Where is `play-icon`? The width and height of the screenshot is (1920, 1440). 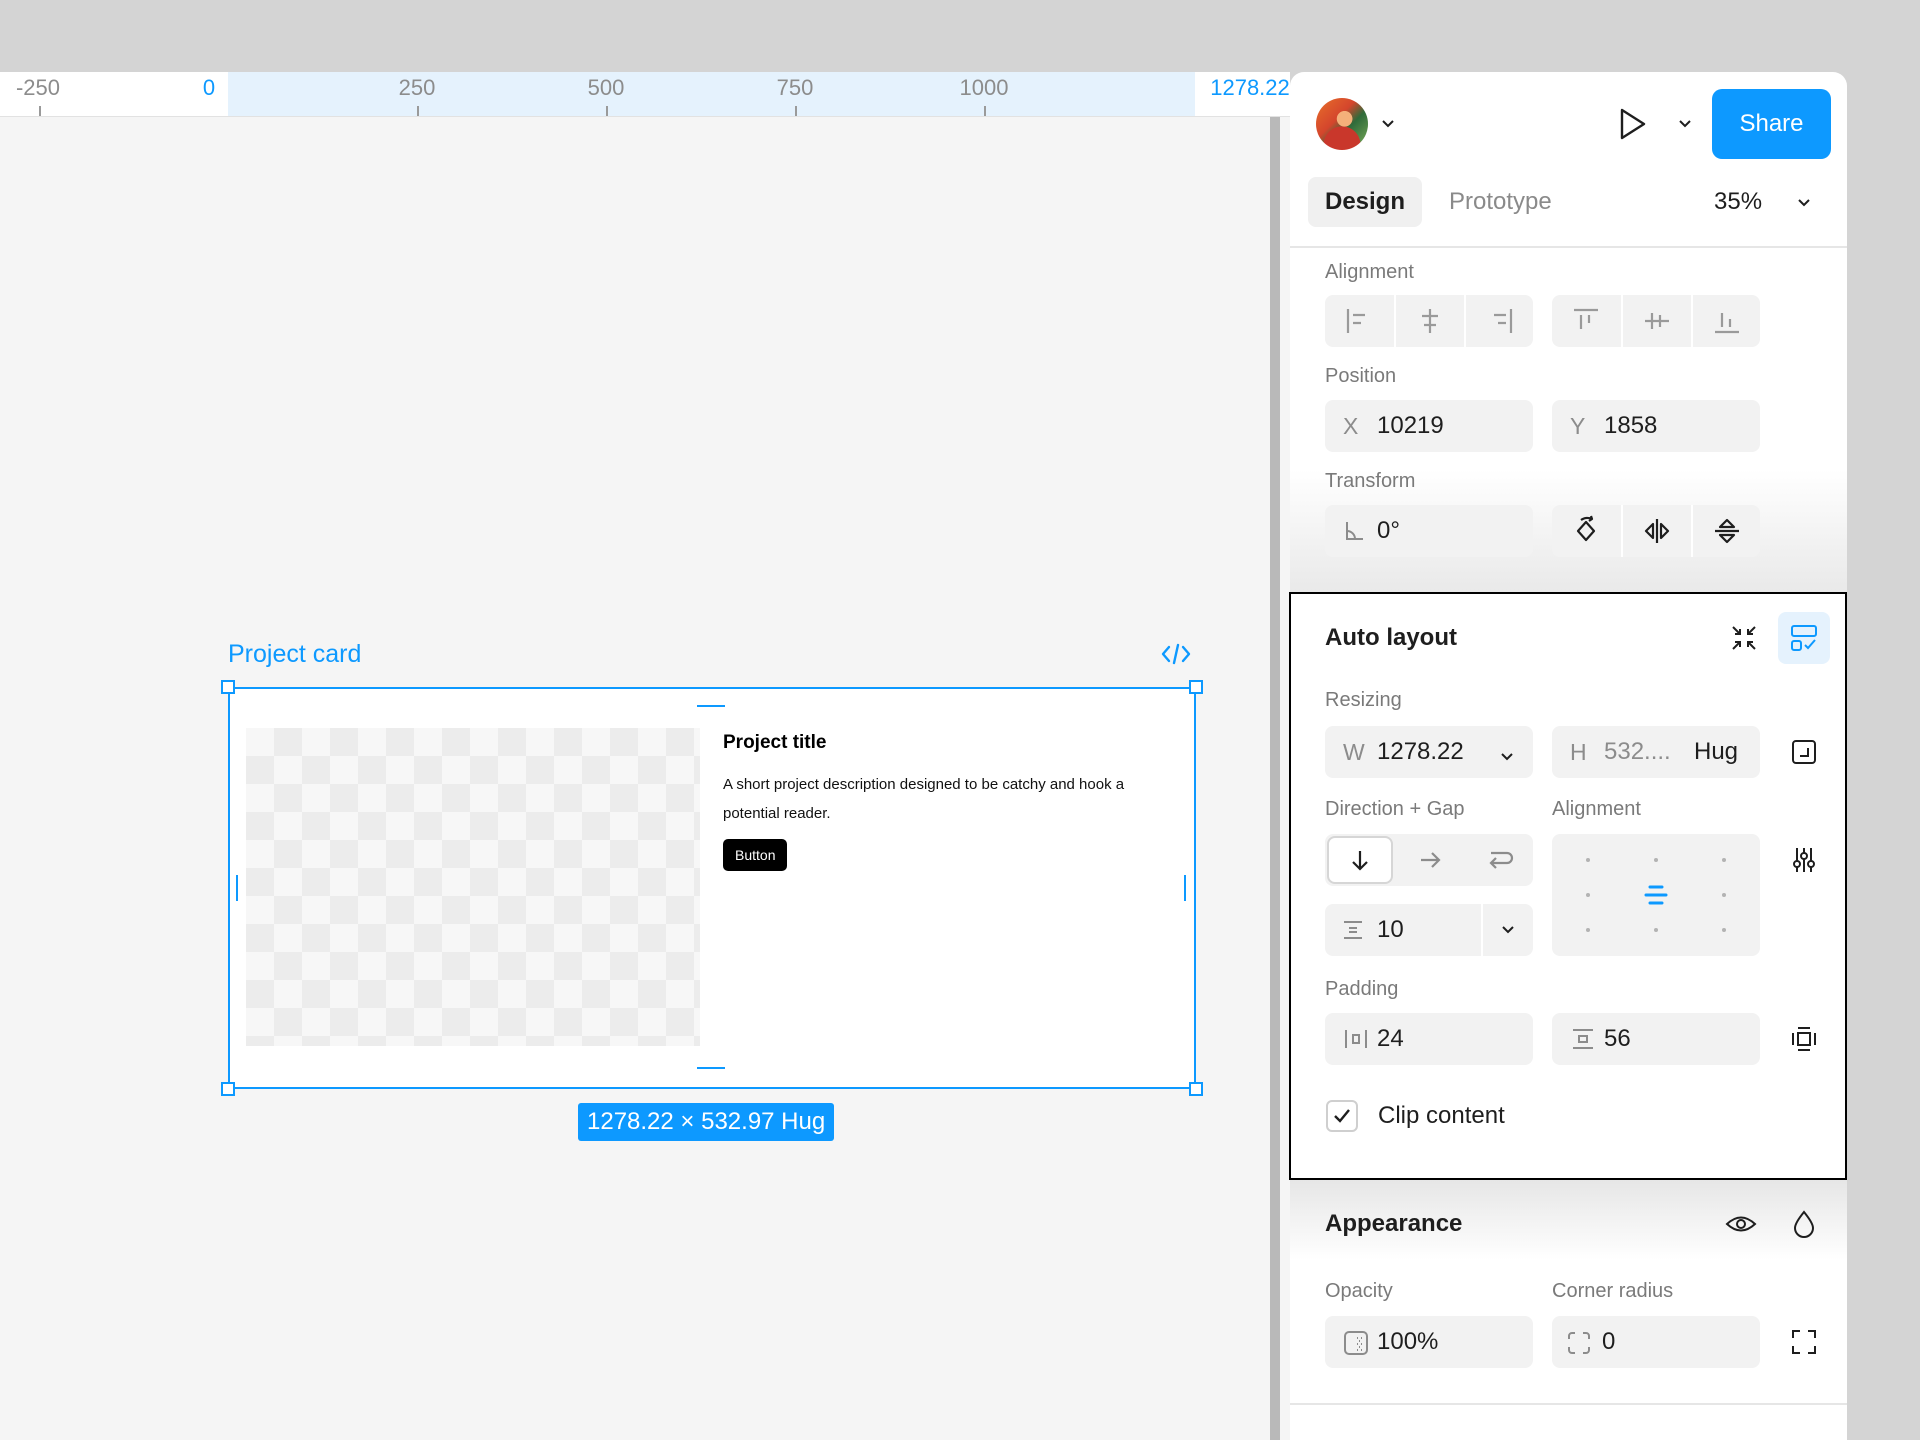 play-icon is located at coordinates (1632, 124).